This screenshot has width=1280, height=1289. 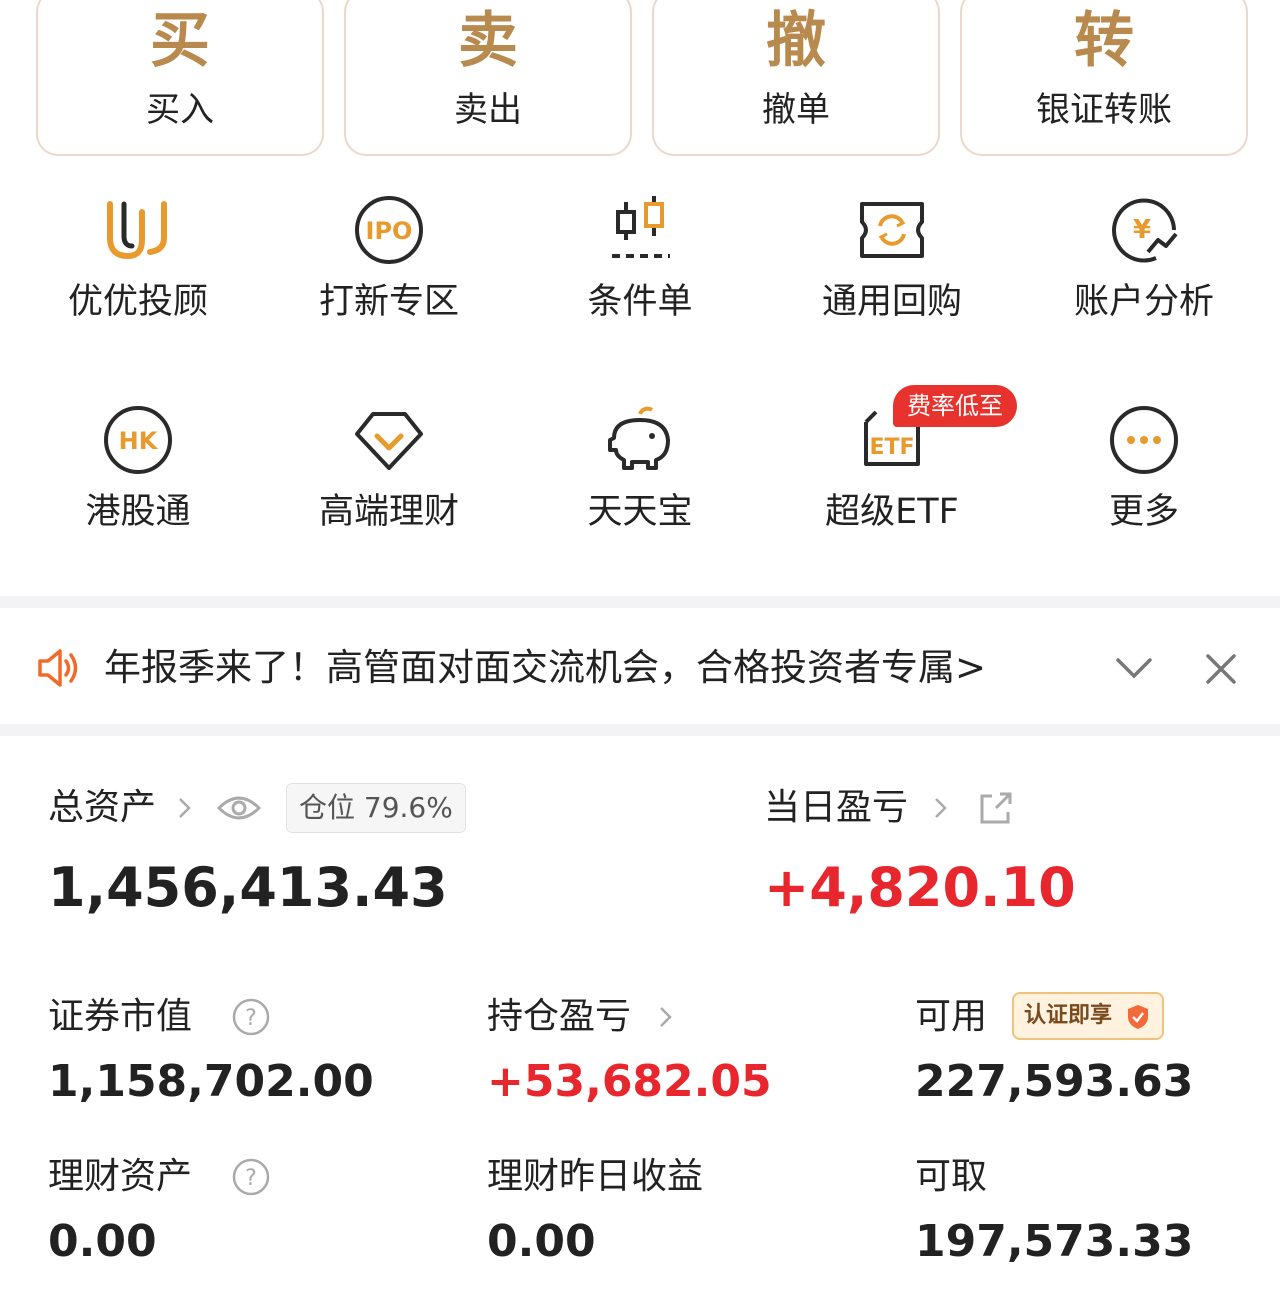 I want to click on cancel-order-button: 撤 撤单, so click(x=796, y=78).